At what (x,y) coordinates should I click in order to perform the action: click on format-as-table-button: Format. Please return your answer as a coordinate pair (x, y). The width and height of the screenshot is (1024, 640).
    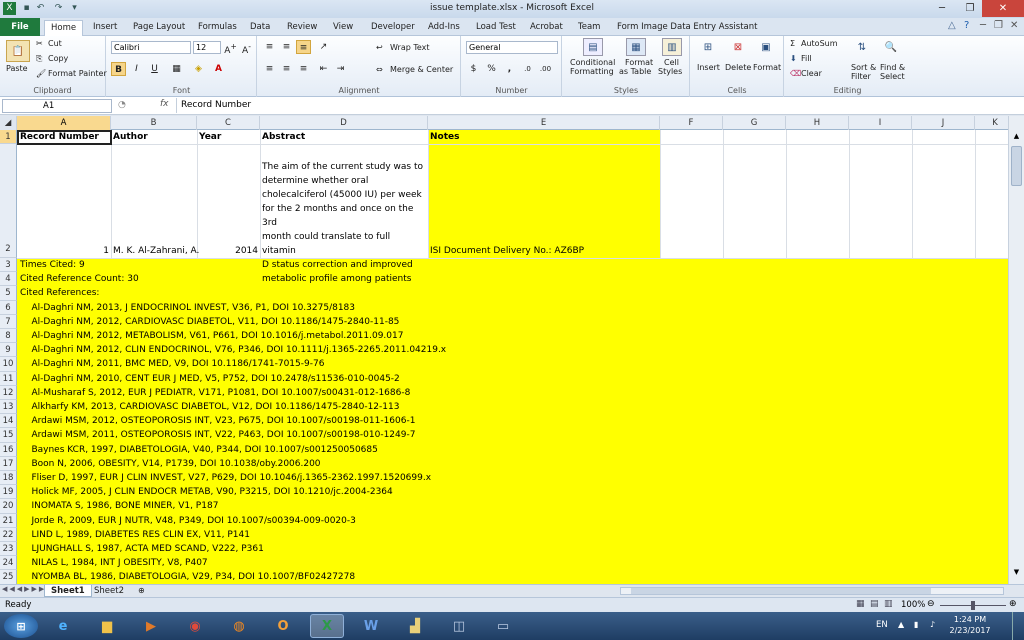
    Looking at the image, I should click on (639, 62).